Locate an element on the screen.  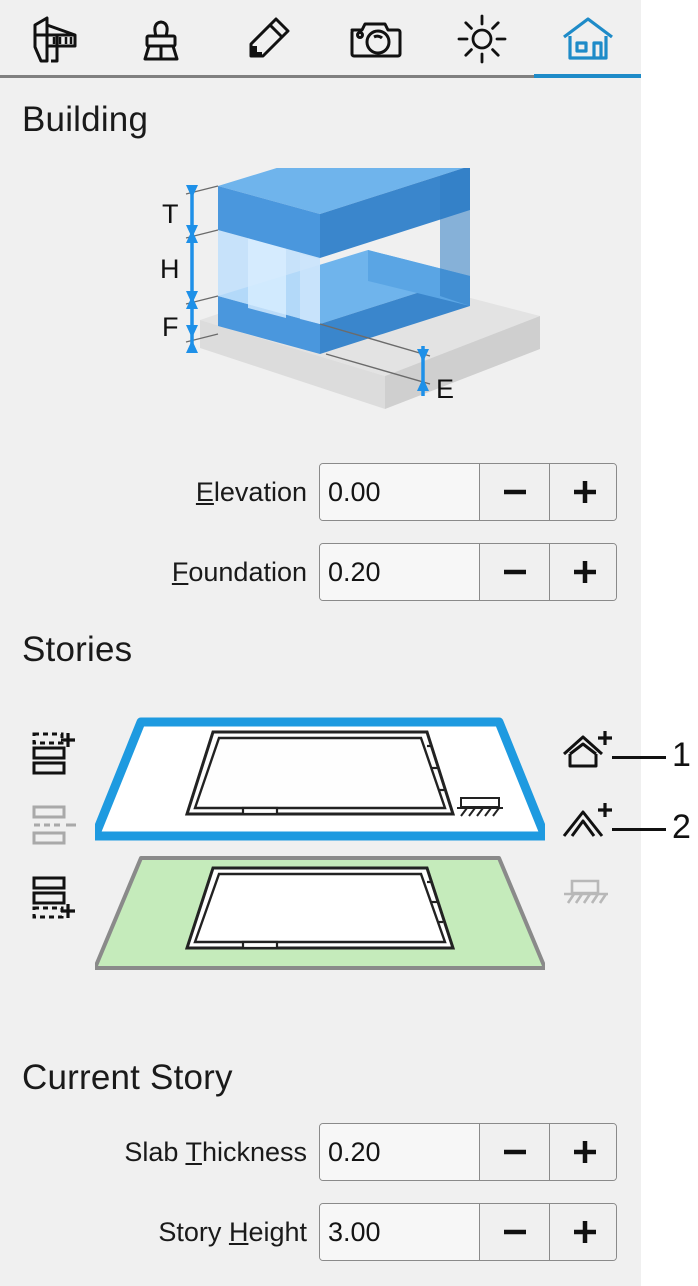
tool-tabs-toolbar is located at coordinates (320, 39).